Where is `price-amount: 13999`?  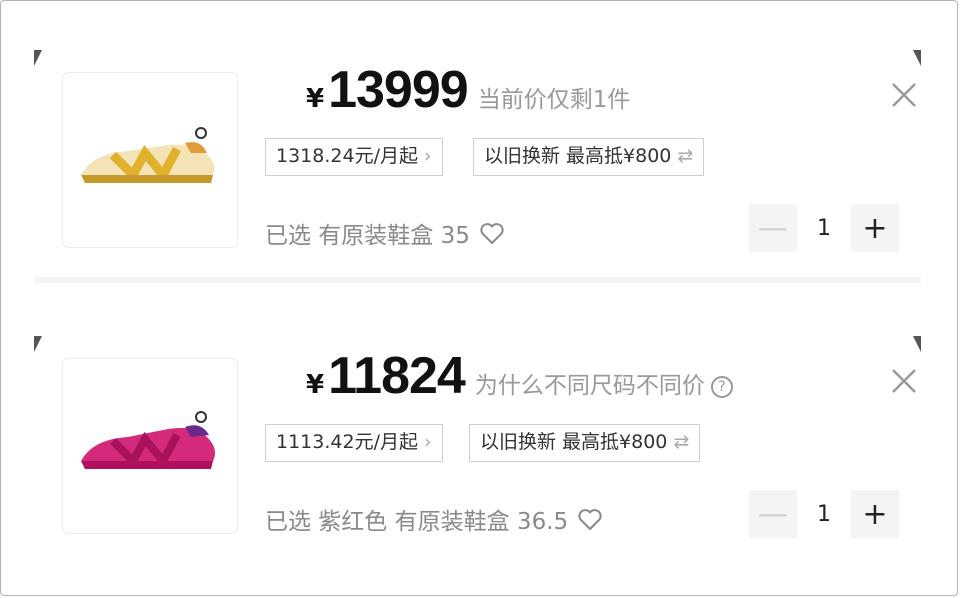 price-amount: 13999 is located at coordinates (398, 90).